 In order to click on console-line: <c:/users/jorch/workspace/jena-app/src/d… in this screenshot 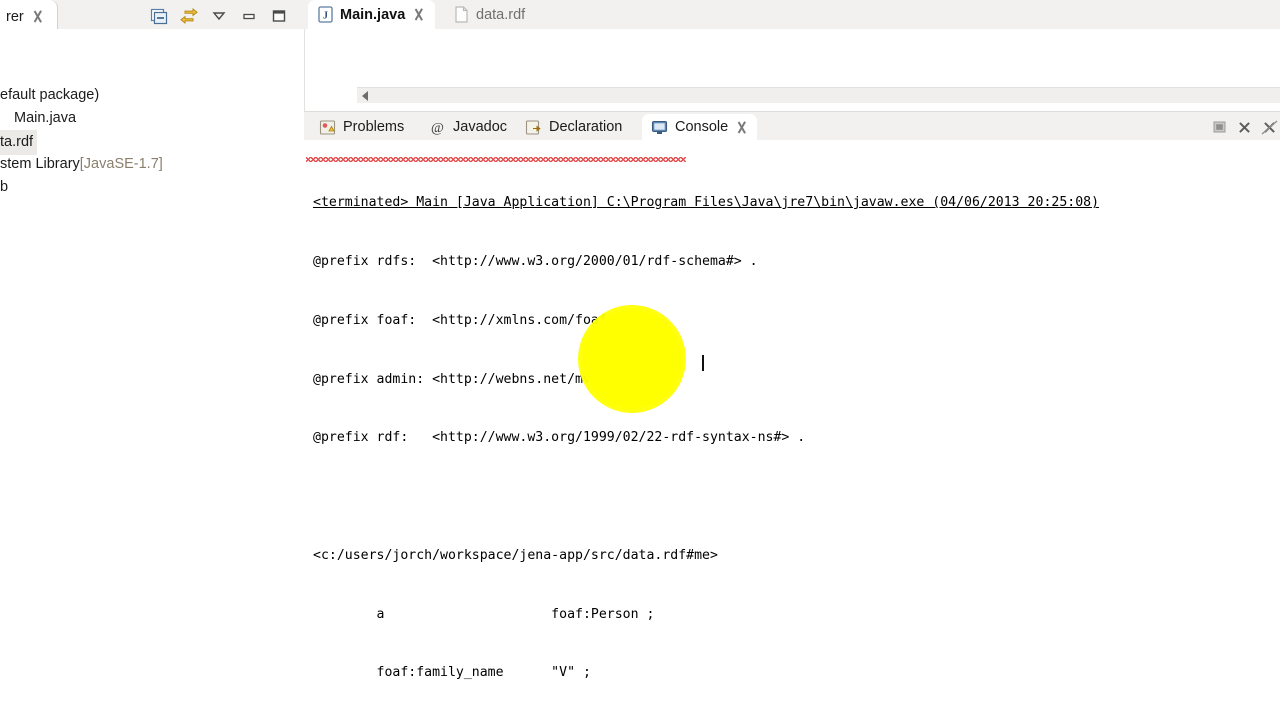, I will do `click(515, 555)`.